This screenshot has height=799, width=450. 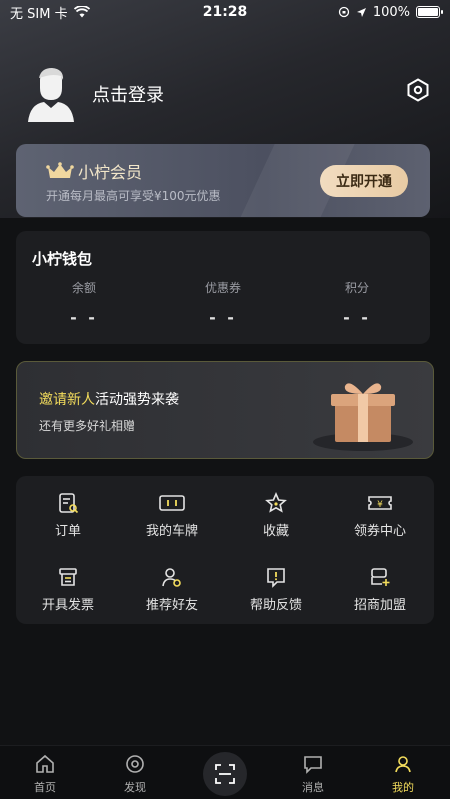 I want to click on home-icon, so click(x=45, y=763).